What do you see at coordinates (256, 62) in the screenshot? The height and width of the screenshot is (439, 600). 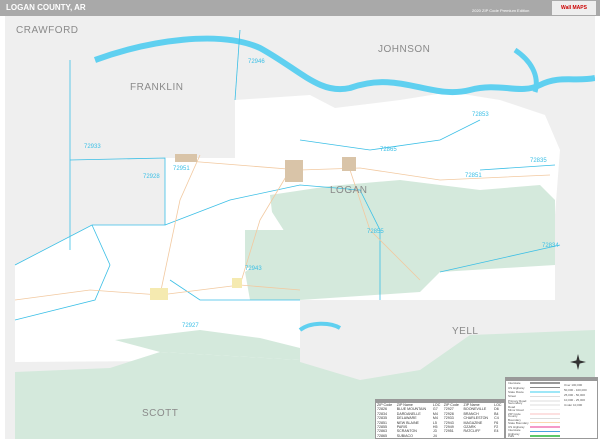 I see `zip-label: 72946` at bounding box center [256, 62].